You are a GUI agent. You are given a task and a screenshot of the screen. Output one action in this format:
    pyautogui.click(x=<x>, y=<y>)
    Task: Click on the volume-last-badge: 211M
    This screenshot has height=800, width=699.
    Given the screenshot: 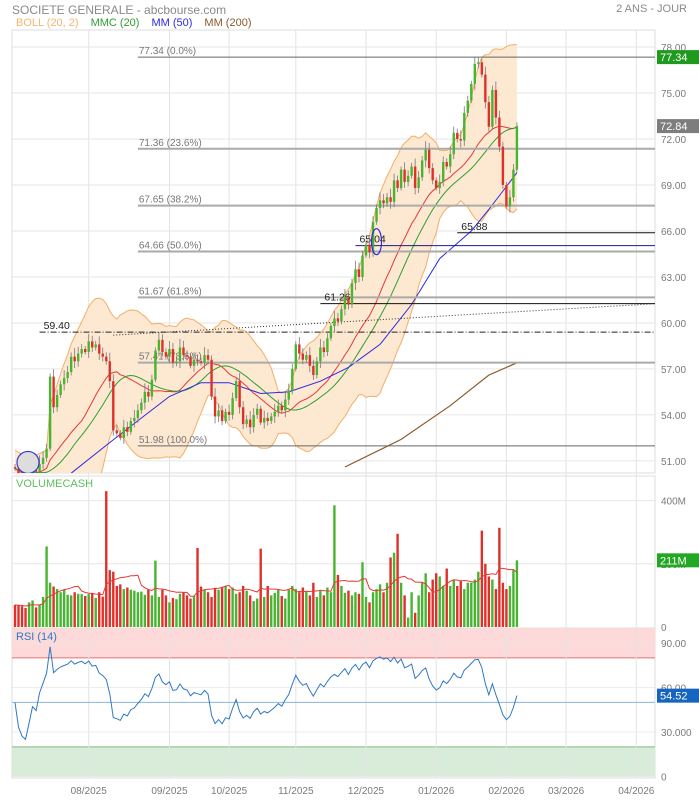 What is the action you would take?
    pyautogui.click(x=673, y=561)
    